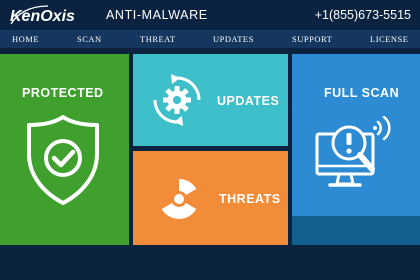 The image size is (420, 280). I want to click on updates-tile: UPDATES, so click(210, 100).